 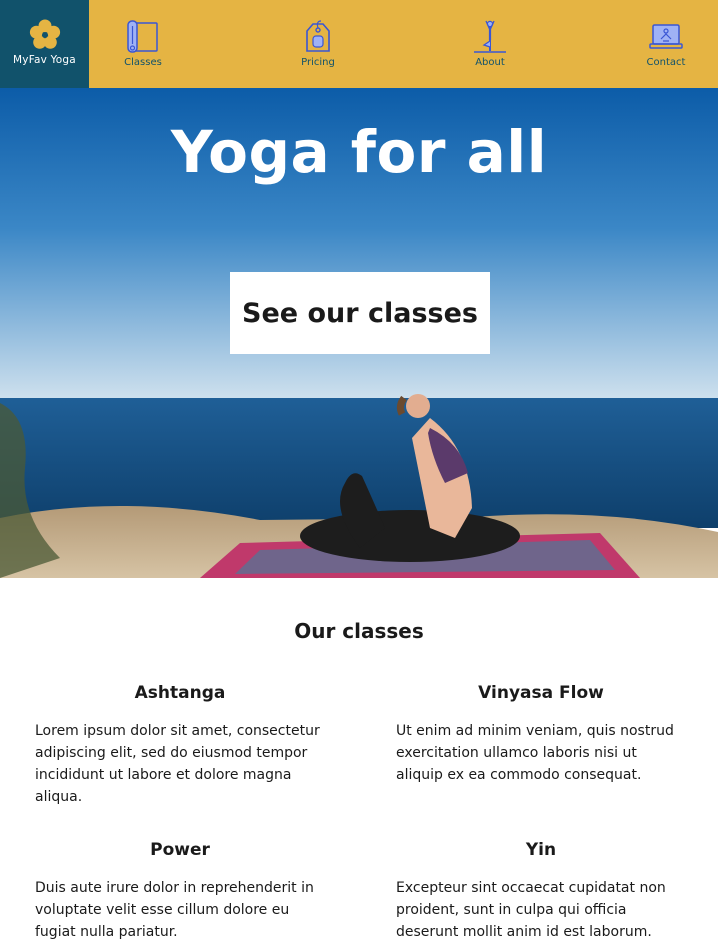 What do you see at coordinates (666, 62) in the screenshot?
I see `nav-label-contact: Contact` at bounding box center [666, 62].